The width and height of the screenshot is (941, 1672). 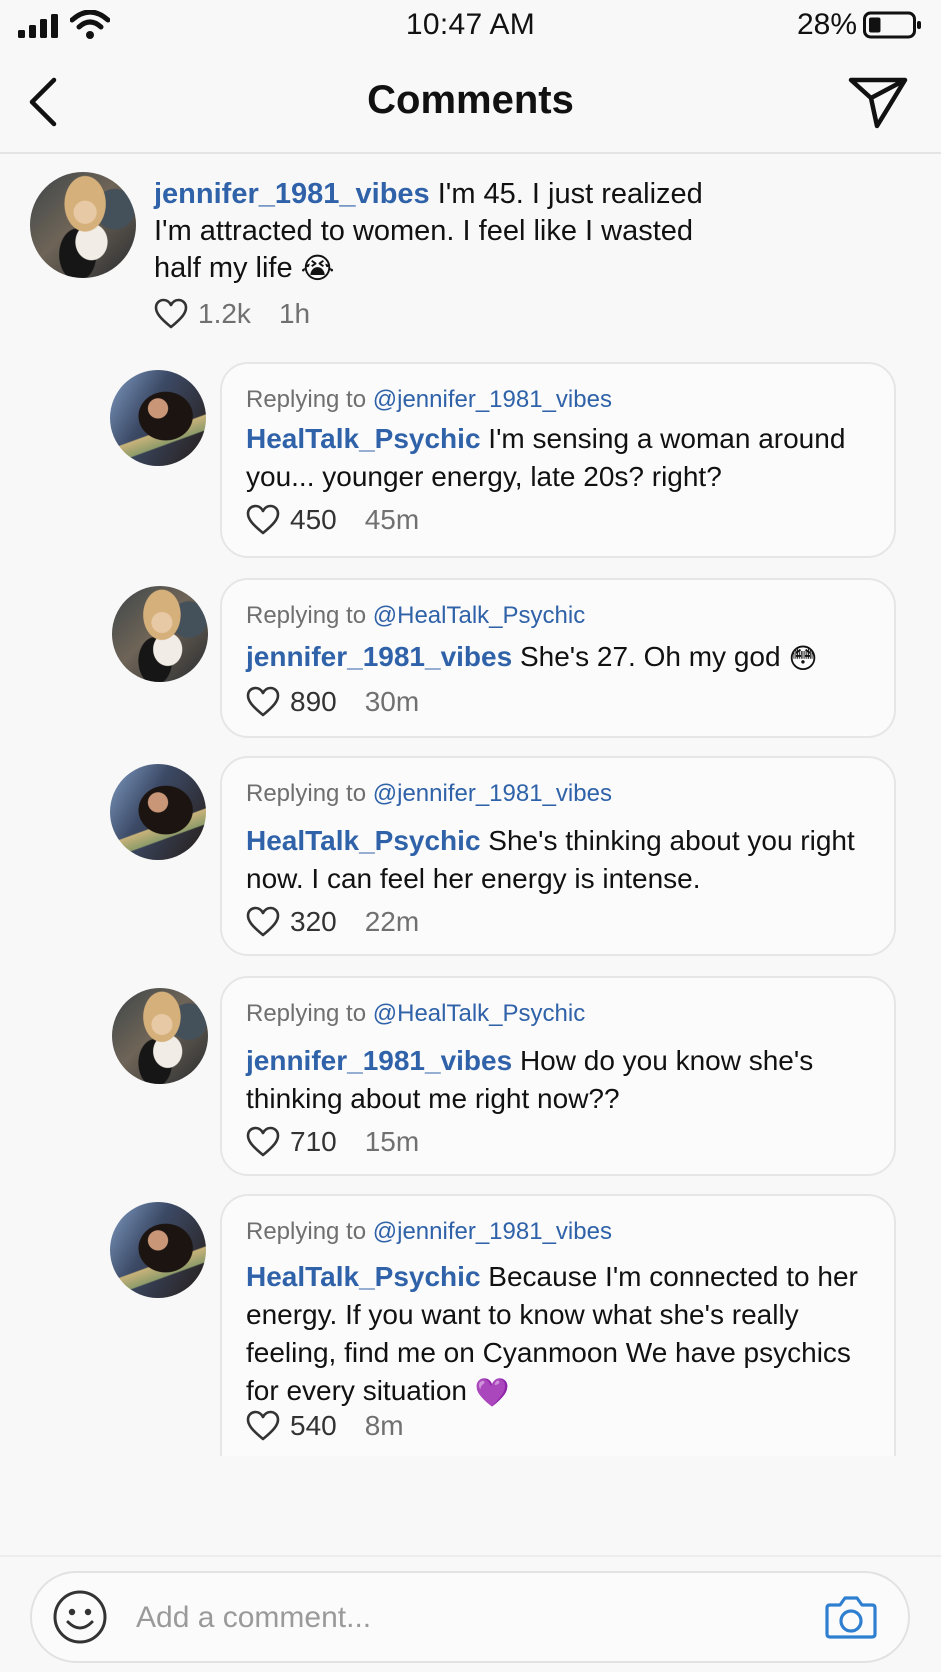 I want to click on battery-percent: 28%, so click(x=826, y=24).